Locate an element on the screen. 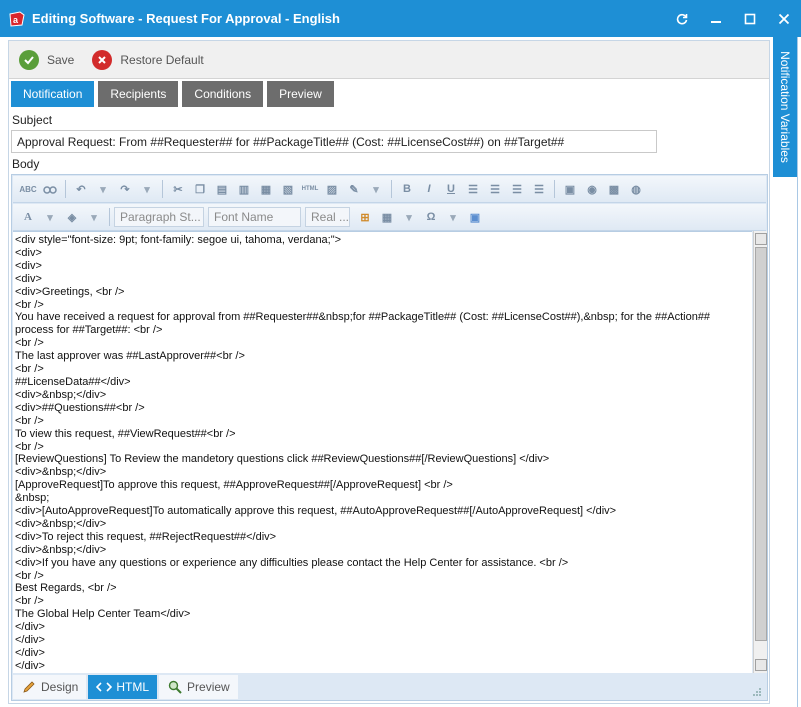 This screenshot has width=801, height=707. scroll-thumb is located at coordinates (761, 444).